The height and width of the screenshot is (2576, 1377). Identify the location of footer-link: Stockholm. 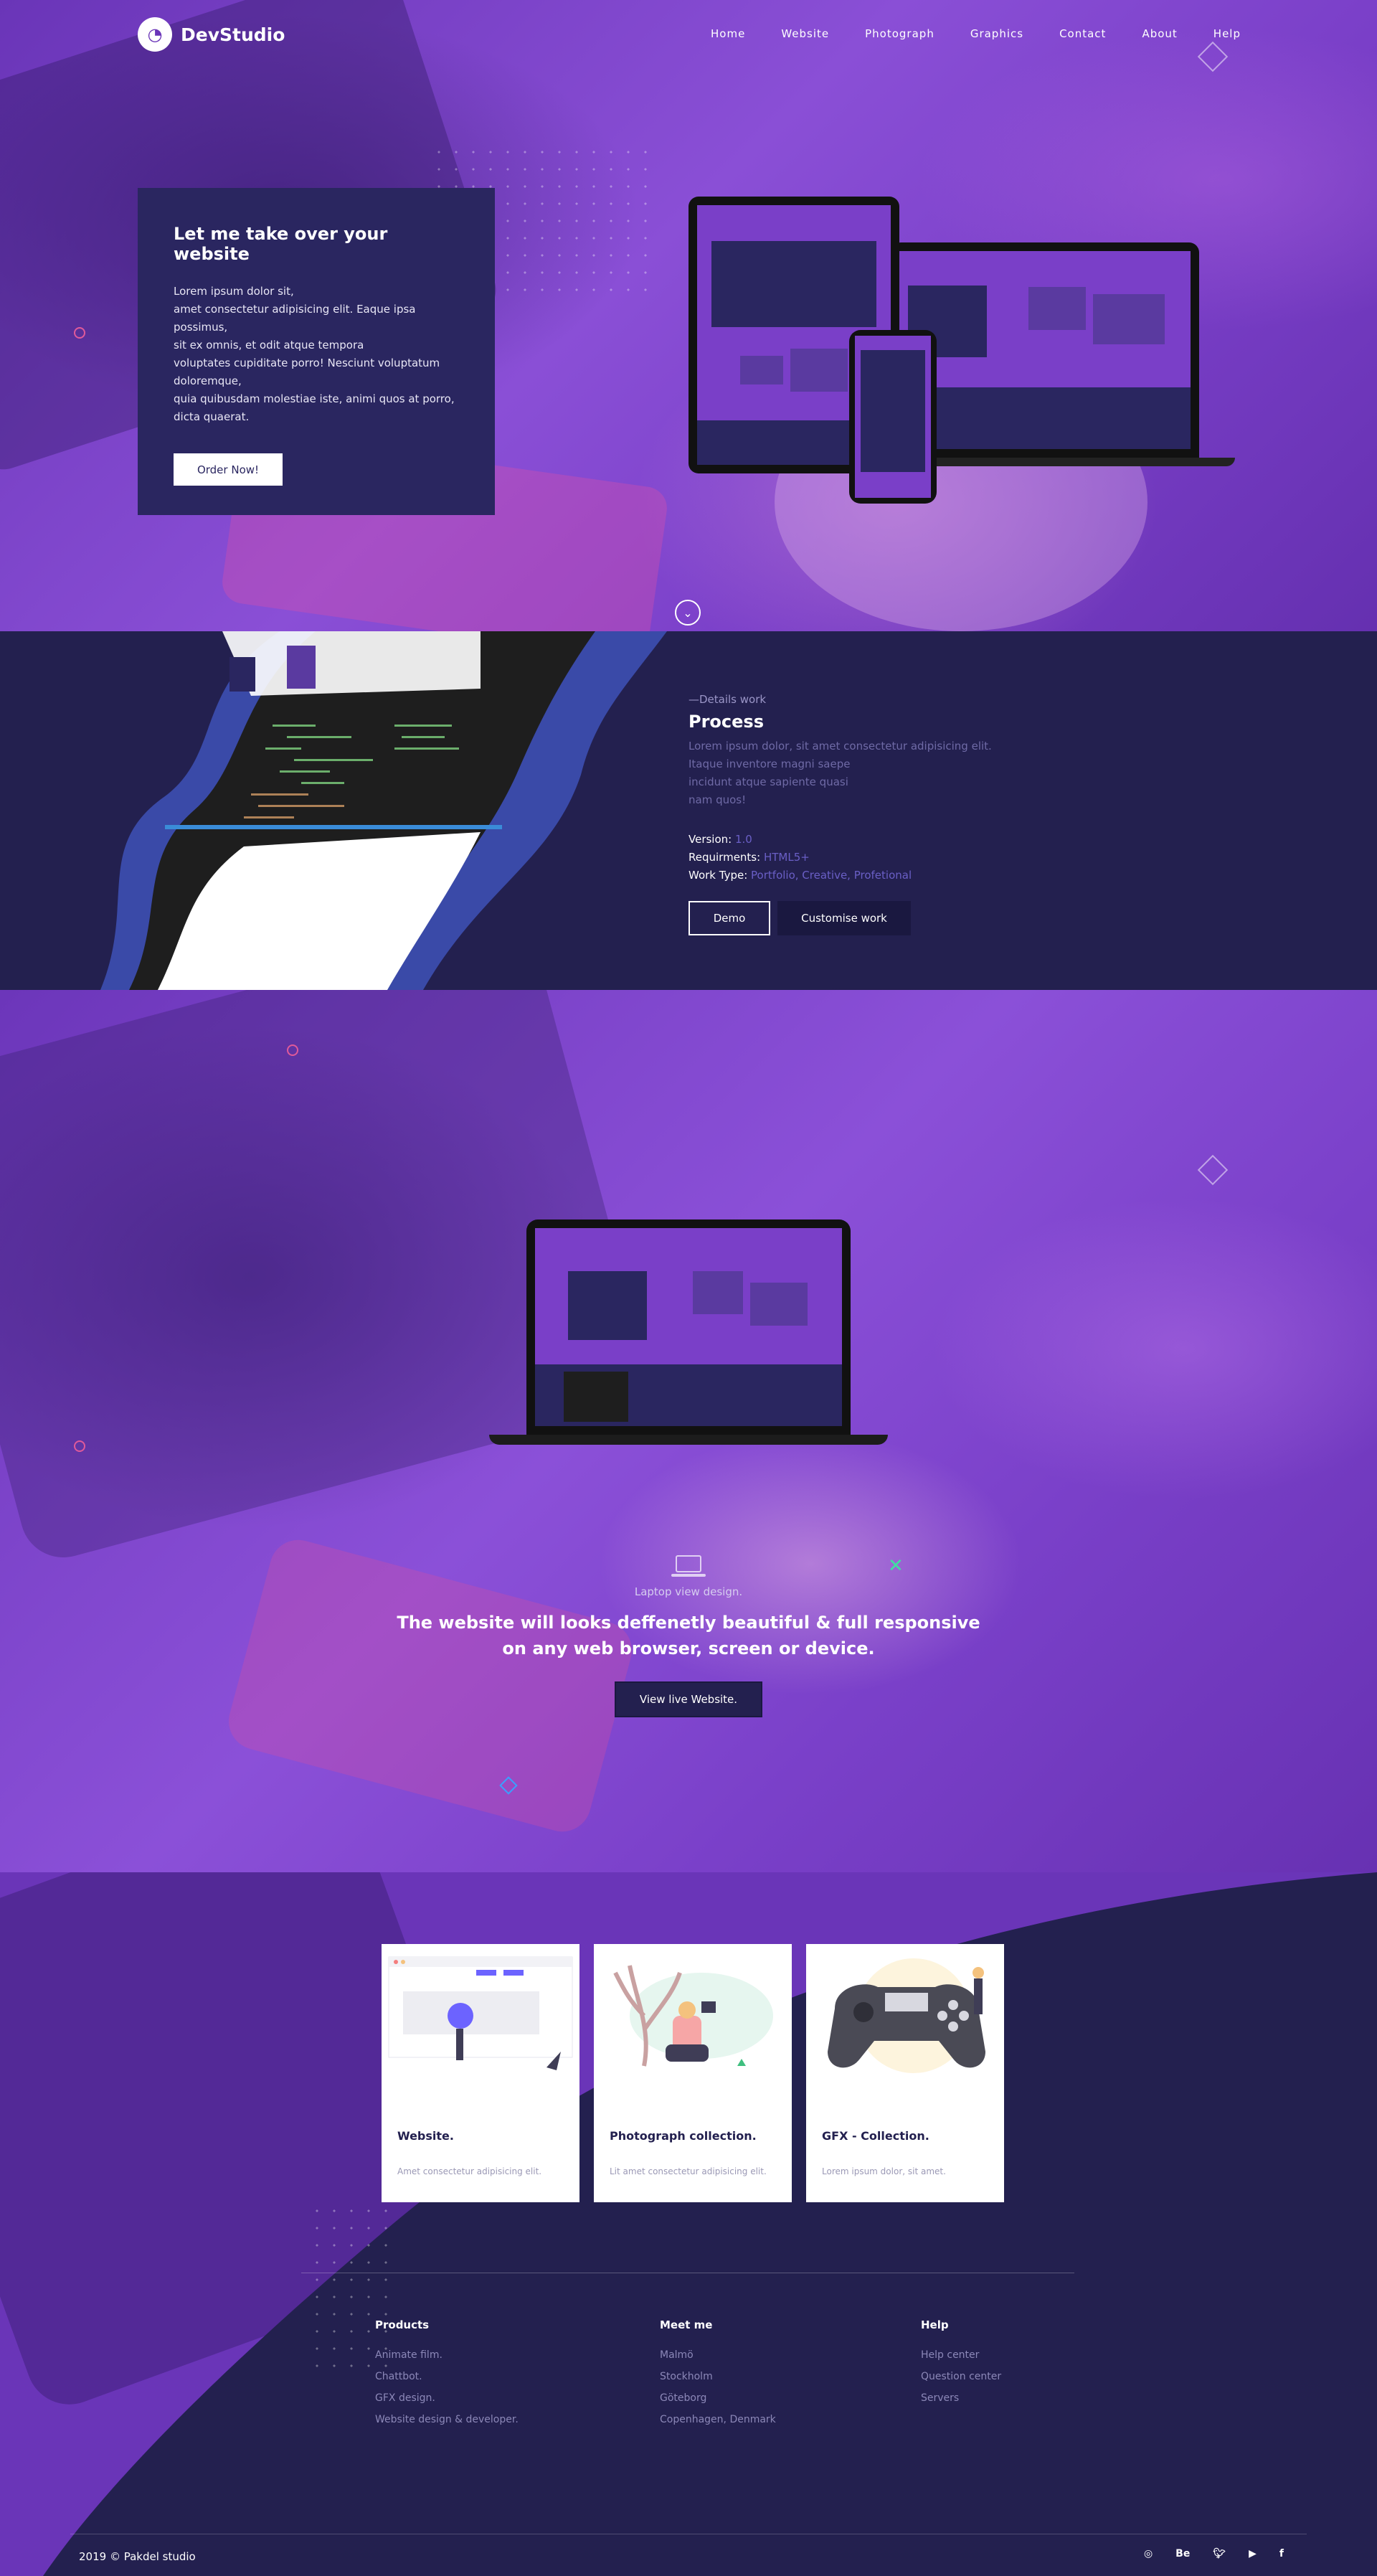
(718, 2376).